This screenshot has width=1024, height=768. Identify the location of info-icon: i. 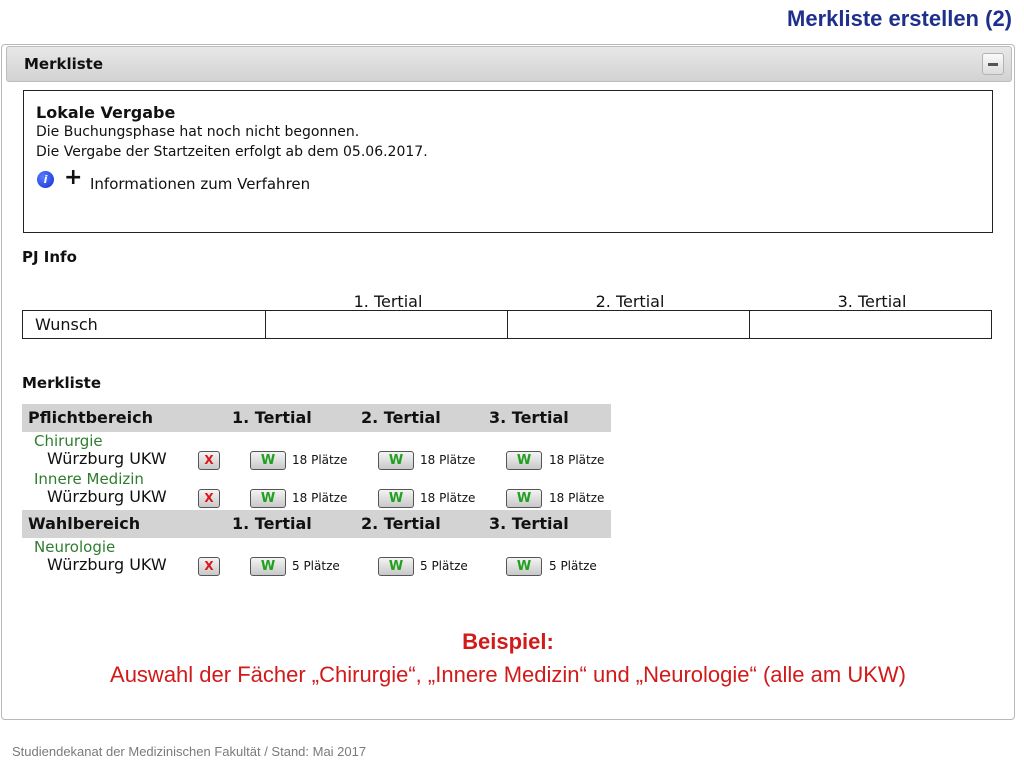
(45, 179).